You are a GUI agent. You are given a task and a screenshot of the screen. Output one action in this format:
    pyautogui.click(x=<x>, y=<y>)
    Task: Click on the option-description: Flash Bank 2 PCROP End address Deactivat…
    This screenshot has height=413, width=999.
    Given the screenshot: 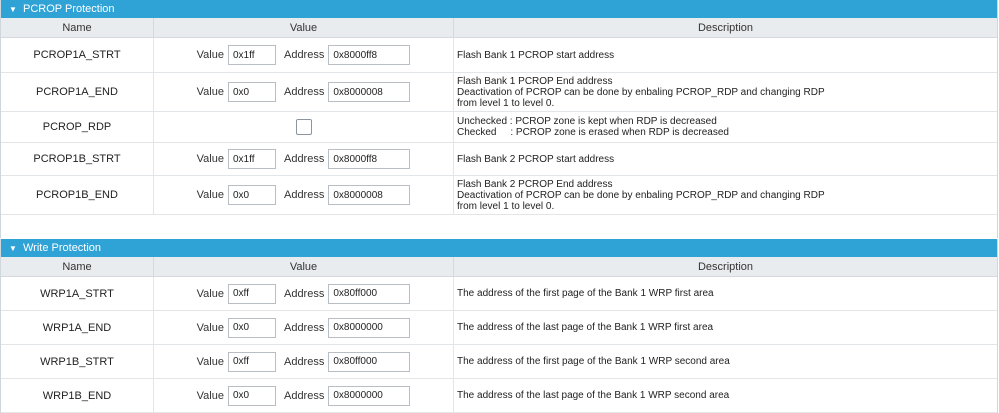 What is the action you would take?
    pyautogui.click(x=725, y=195)
    